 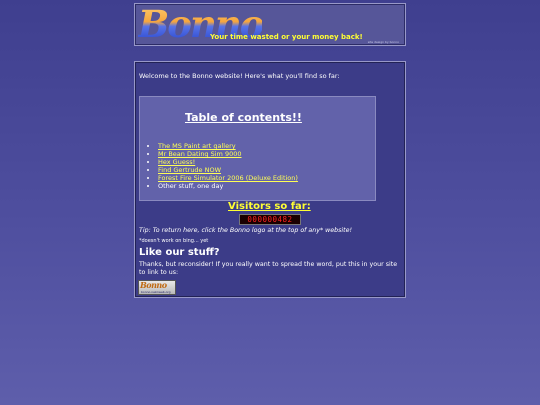 I want to click on badge-logo: Bonno, so click(x=153, y=285).